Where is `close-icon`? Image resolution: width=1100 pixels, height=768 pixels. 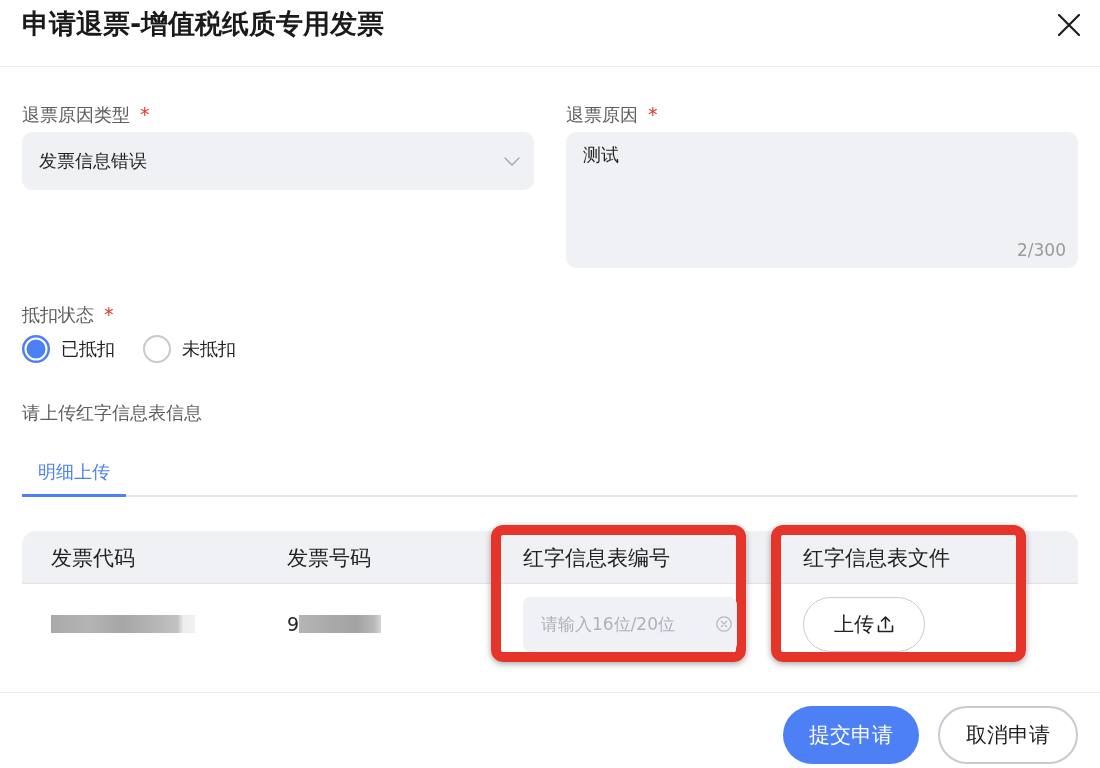 close-icon is located at coordinates (1069, 25).